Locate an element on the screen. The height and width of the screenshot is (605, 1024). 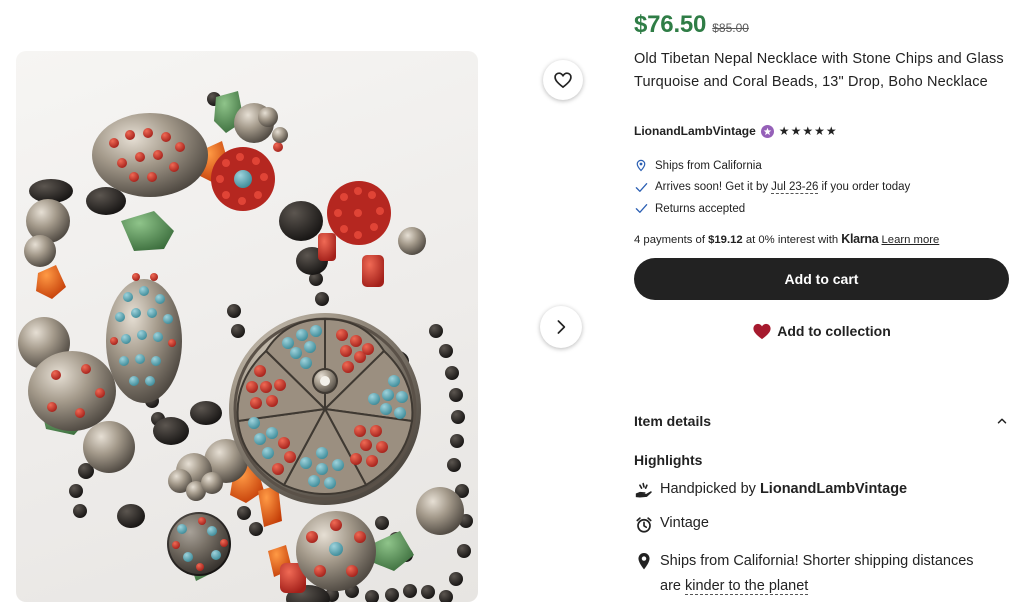
arrives-prefix: Arrives soon! Get it by is located at coordinates (712, 187).